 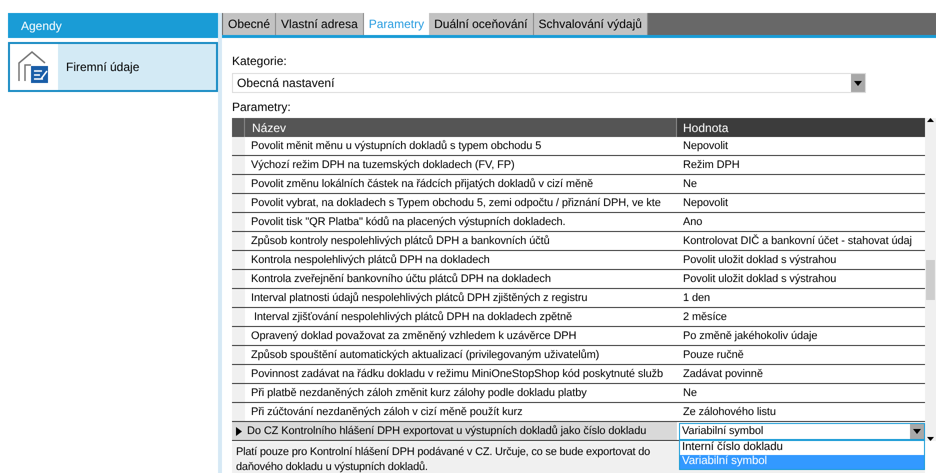 What do you see at coordinates (711, 165) in the screenshot?
I see `parameter-value-cell-text: Režim DPH` at bounding box center [711, 165].